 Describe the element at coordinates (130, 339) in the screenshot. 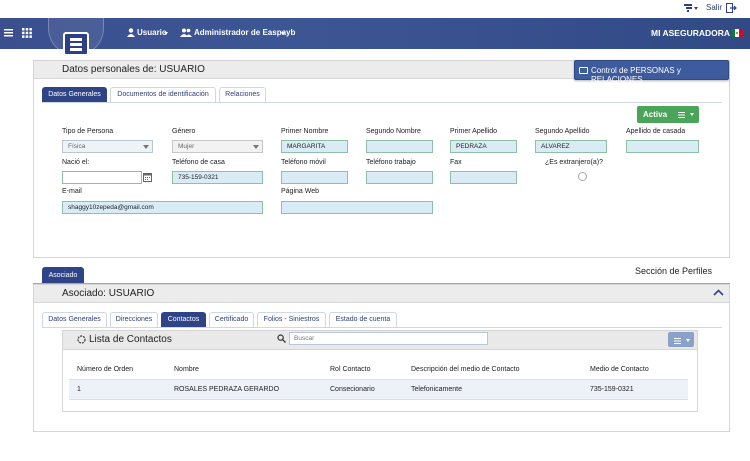

I see `contacts-list-title: Lista de Contactos` at that location.